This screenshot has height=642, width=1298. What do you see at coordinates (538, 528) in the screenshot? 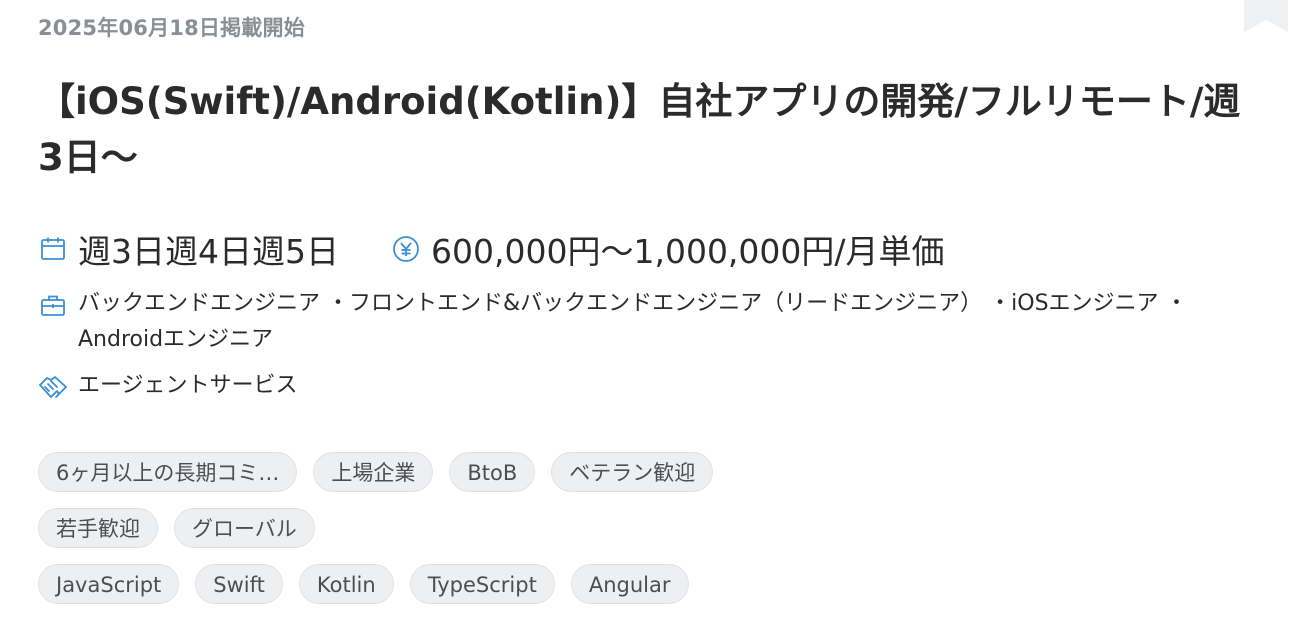
I see `tag-row-culture: 若手歓迎 グローバル` at bounding box center [538, 528].